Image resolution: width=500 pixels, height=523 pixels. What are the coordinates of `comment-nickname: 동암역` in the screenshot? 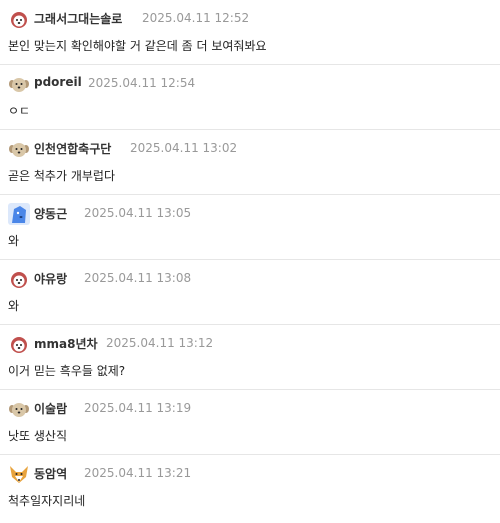 It's located at (50, 473).